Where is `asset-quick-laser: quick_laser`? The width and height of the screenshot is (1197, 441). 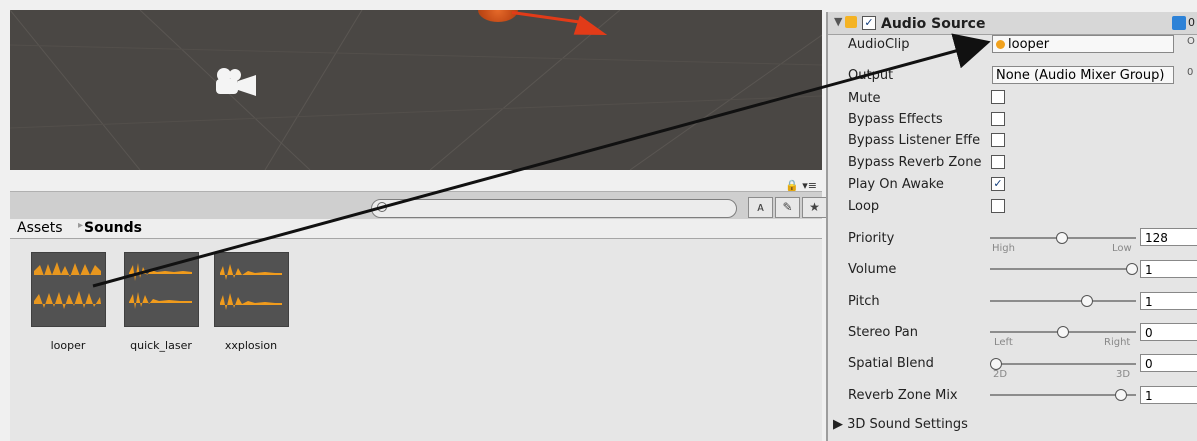 asset-quick-laser: quick_laser is located at coordinates (161, 302).